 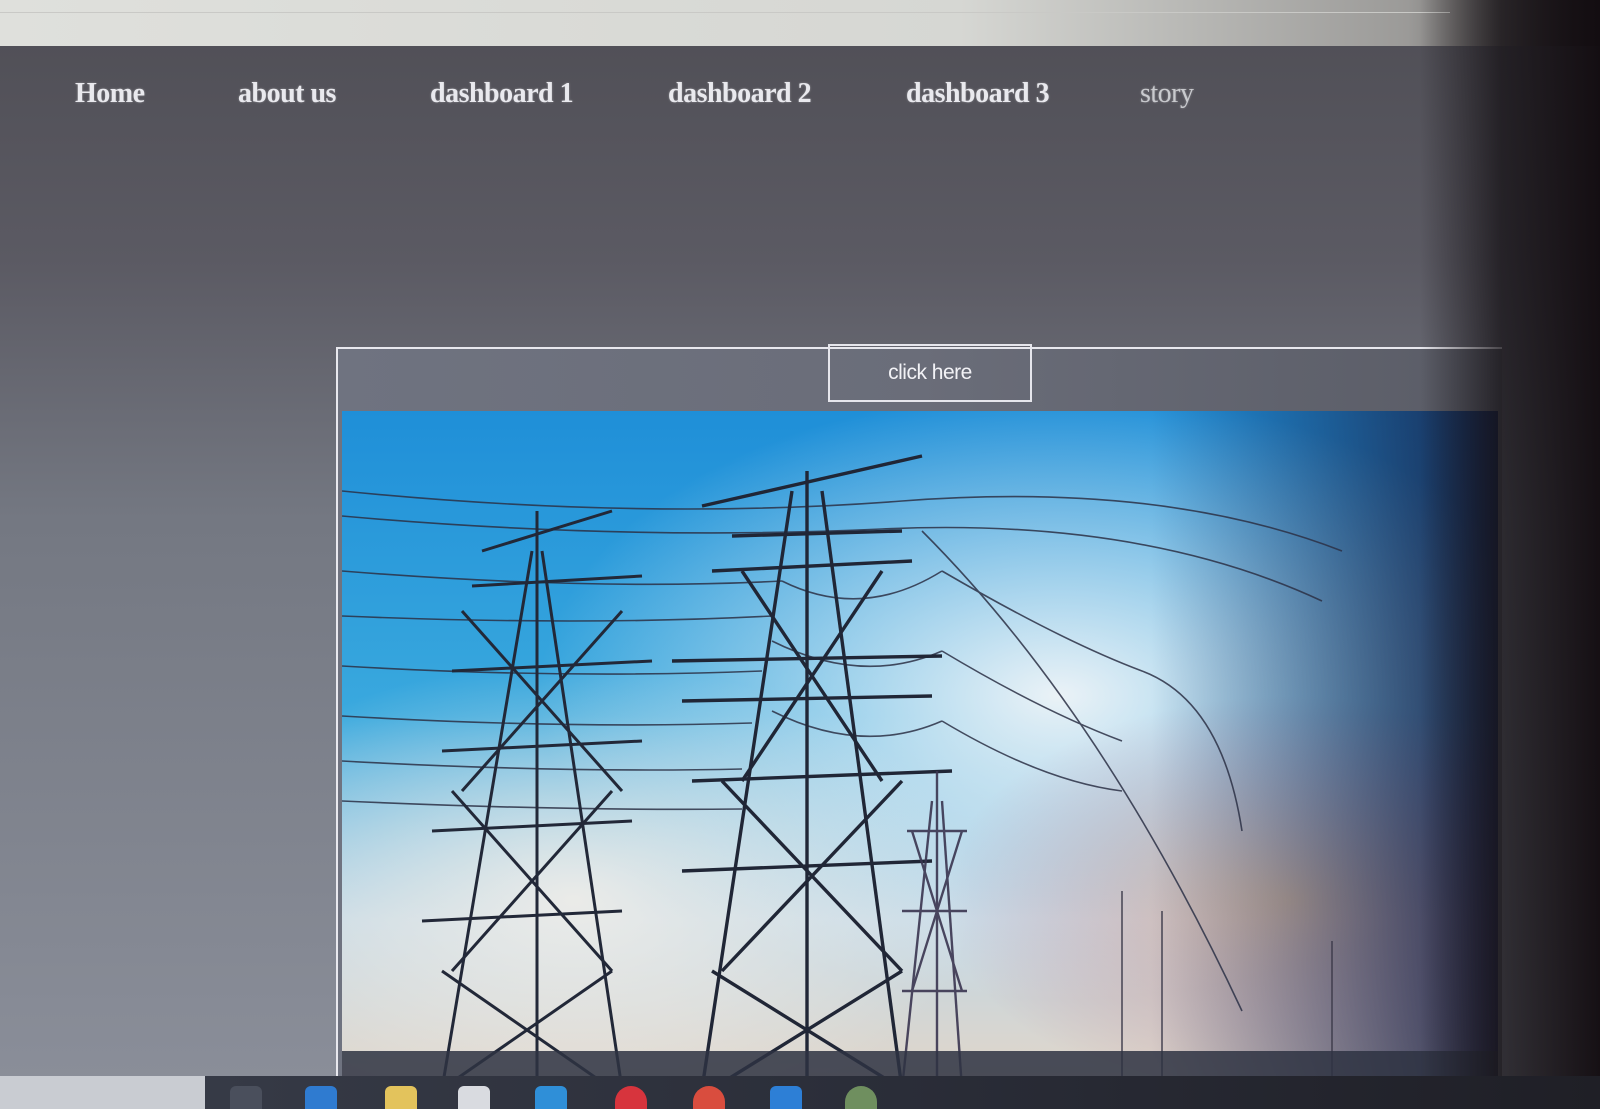 I want to click on nav-about-us-link: about us, so click(x=287, y=94).